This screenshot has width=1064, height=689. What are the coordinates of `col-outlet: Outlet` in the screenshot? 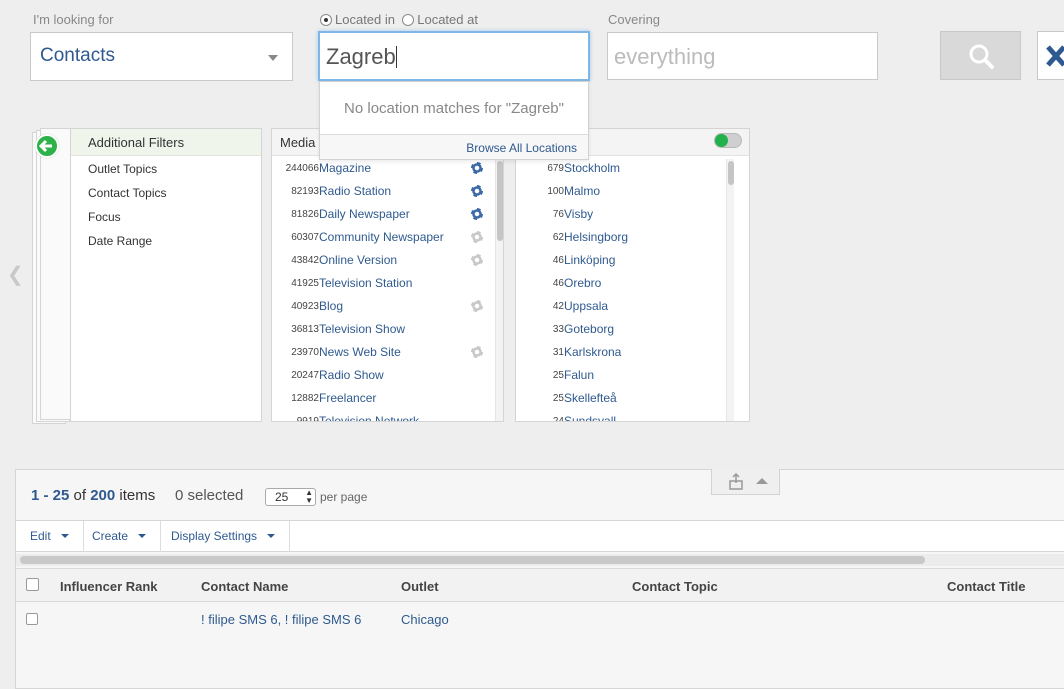 It's located at (420, 586).